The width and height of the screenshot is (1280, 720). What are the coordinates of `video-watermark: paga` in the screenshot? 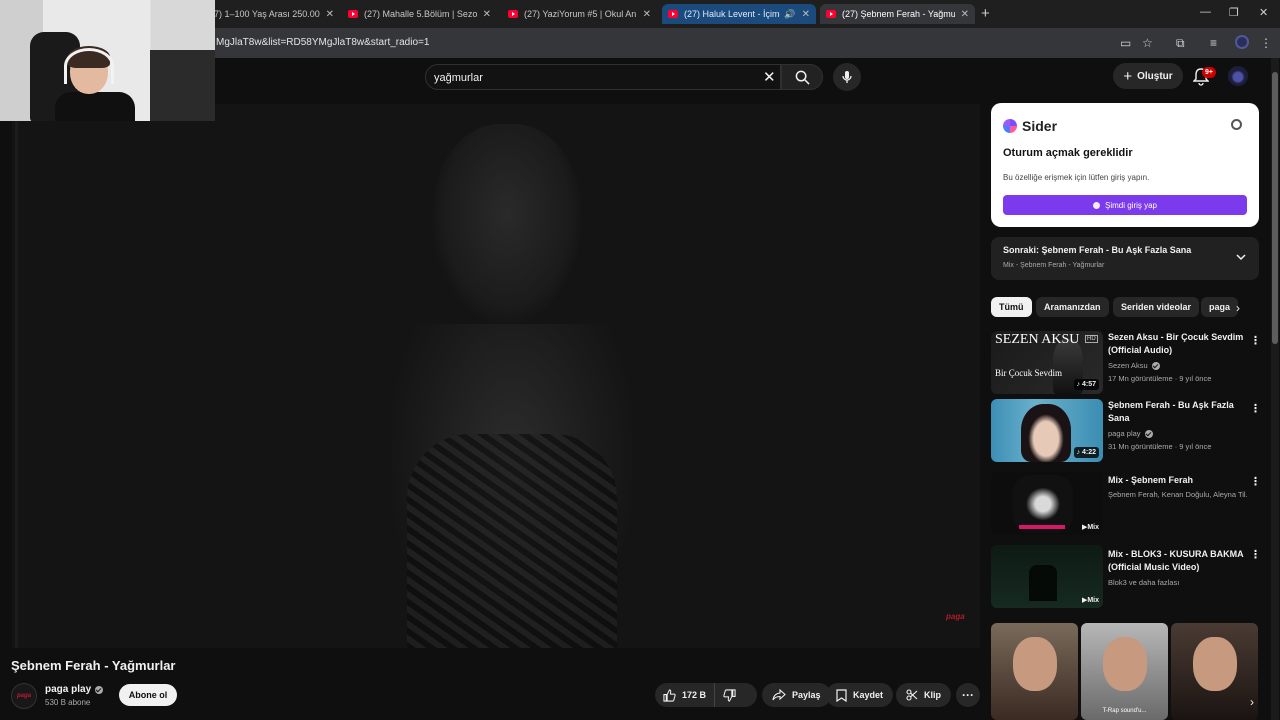 It's located at (955, 616).